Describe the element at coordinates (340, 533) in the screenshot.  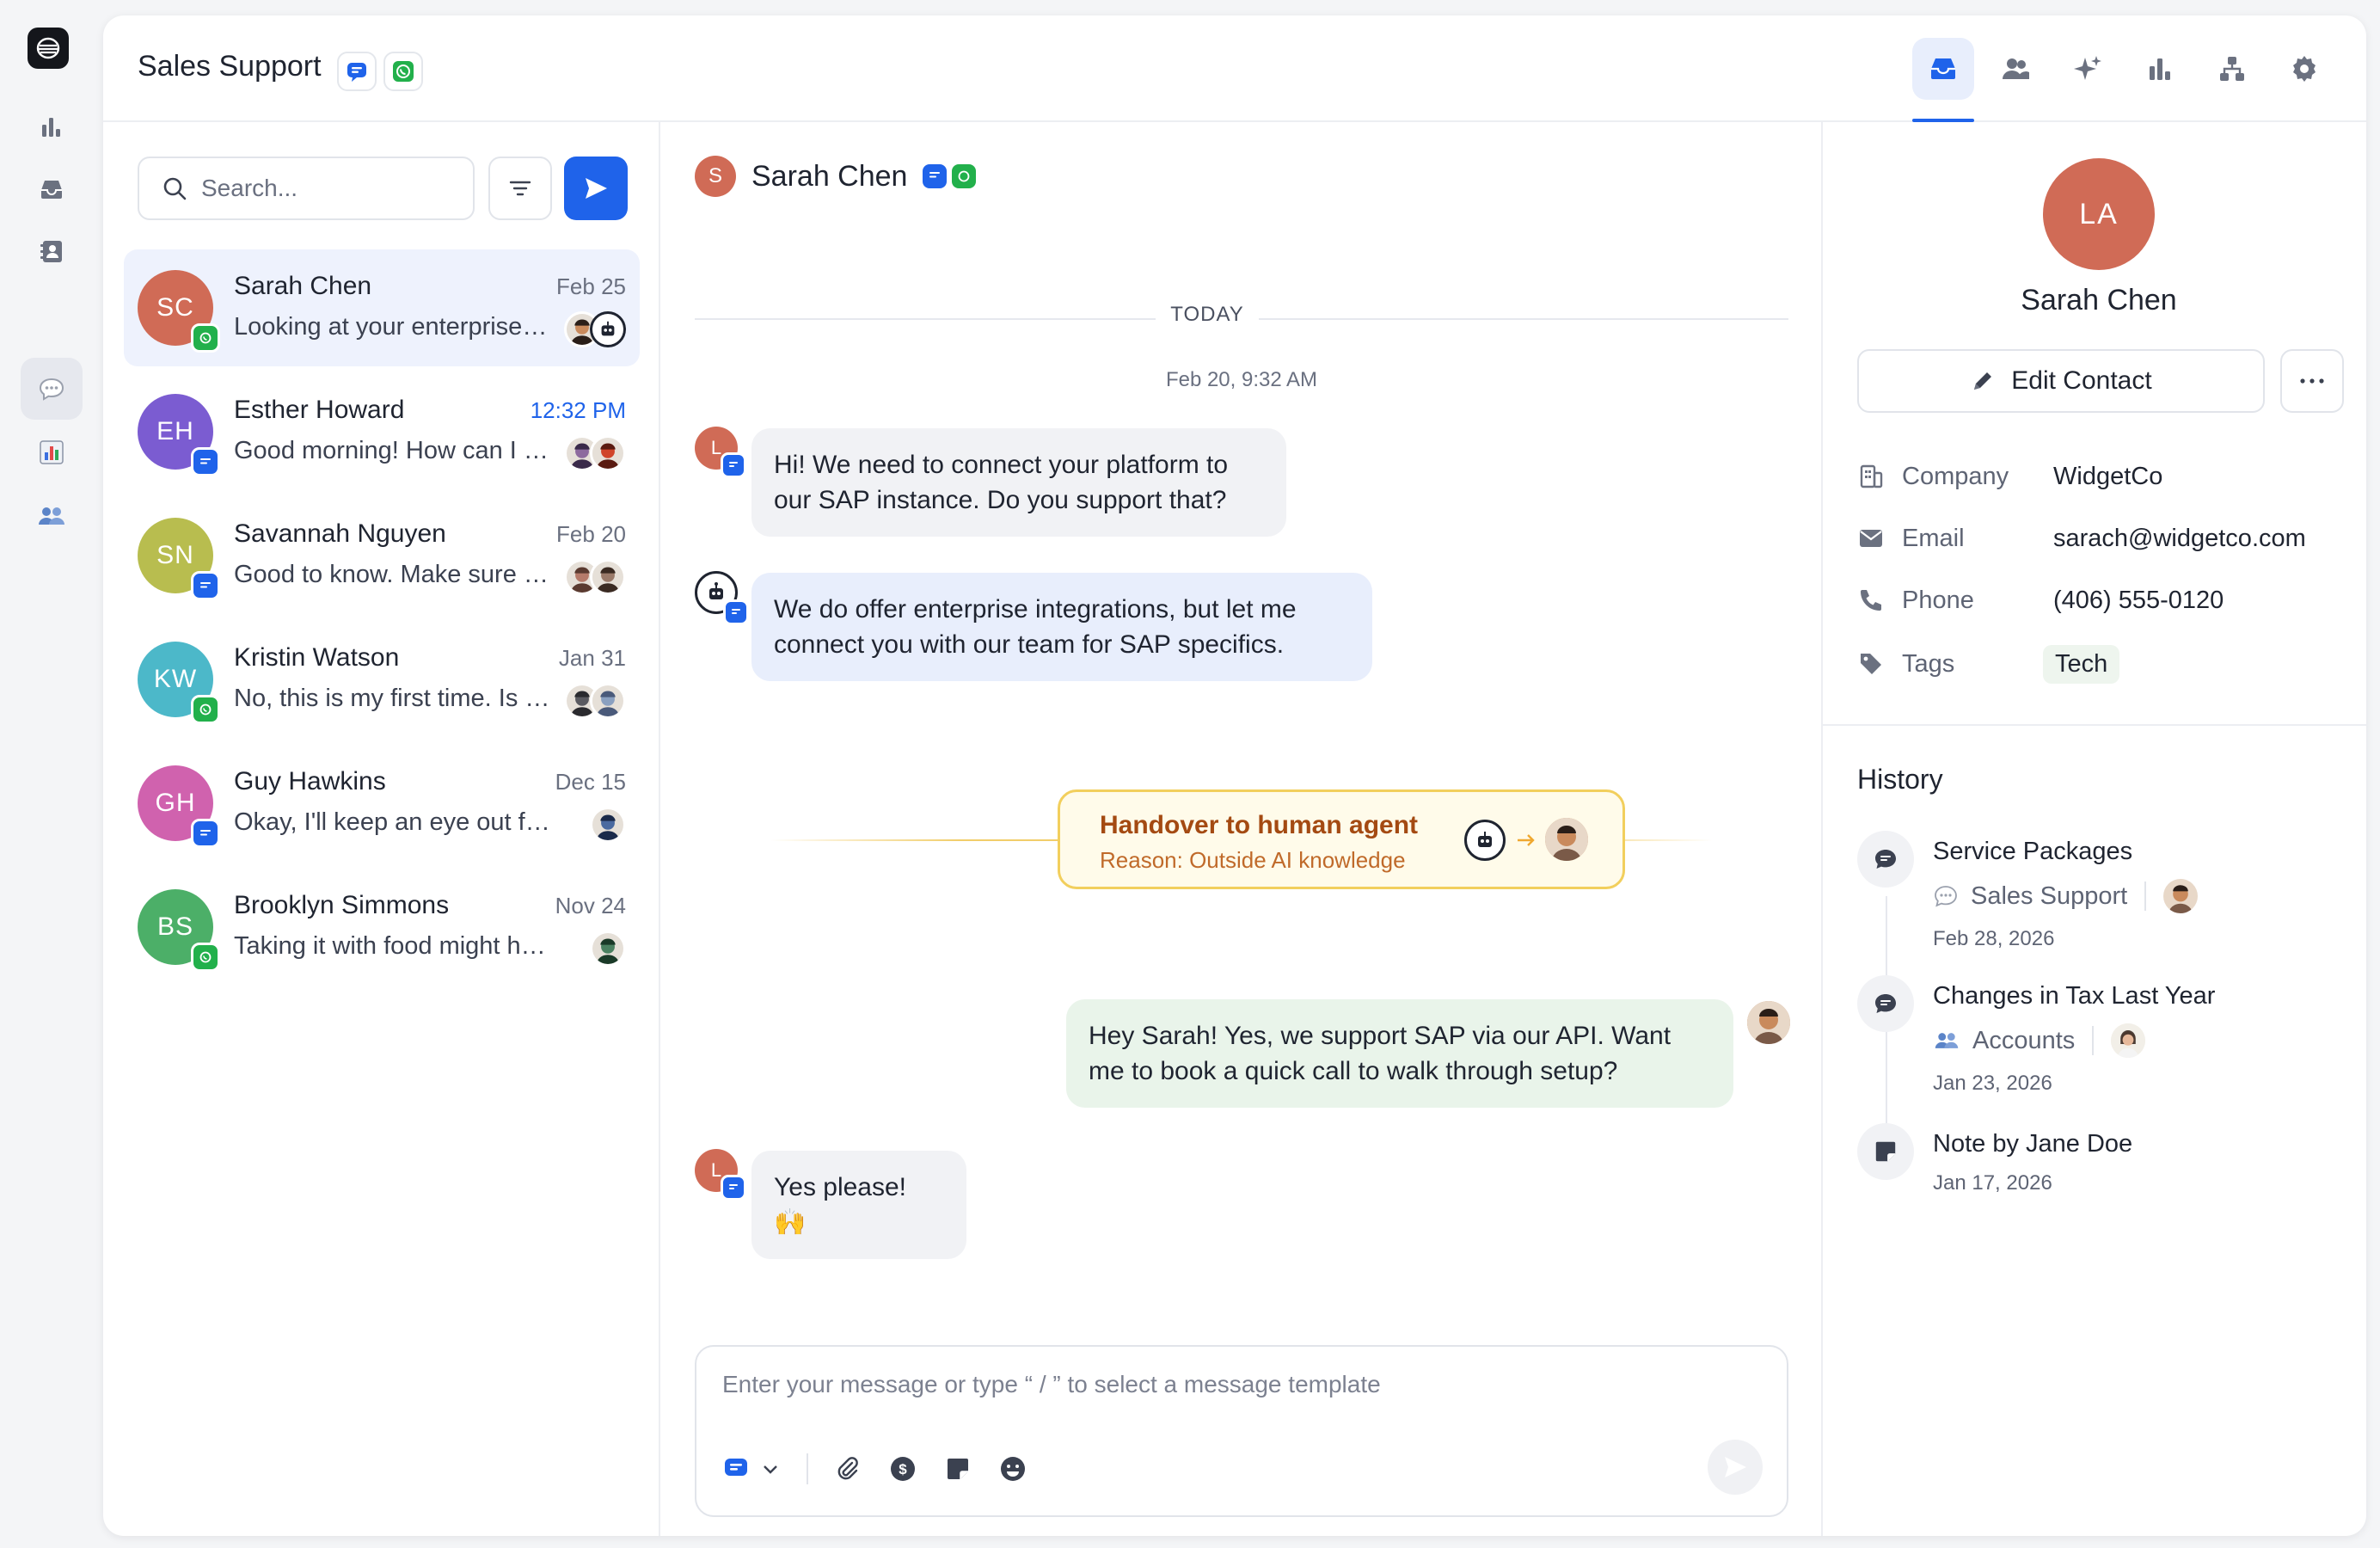
I see `conversation-name: Savannah Nguyen` at that location.